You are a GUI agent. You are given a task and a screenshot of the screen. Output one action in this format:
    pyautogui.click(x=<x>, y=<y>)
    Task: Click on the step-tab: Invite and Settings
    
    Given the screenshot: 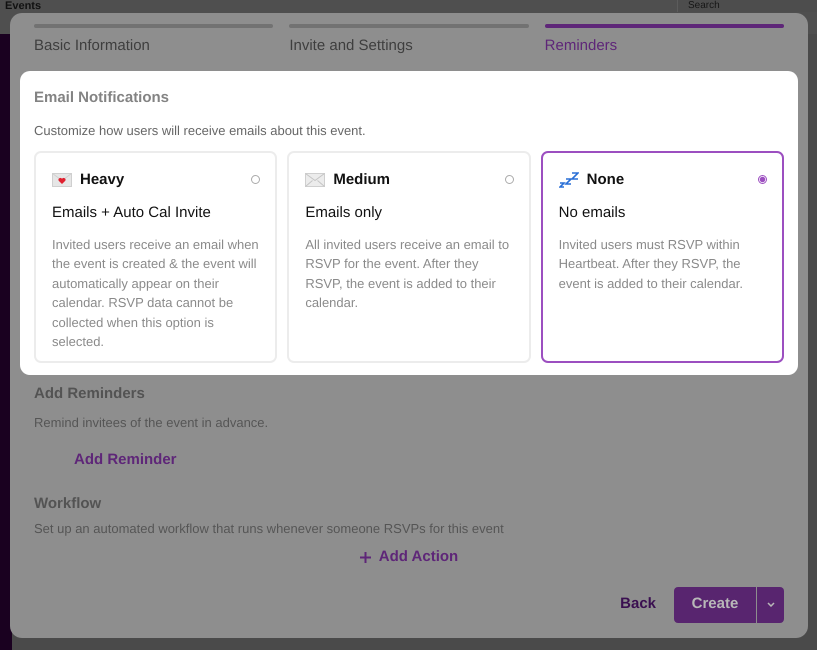 What is the action you would take?
    pyautogui.click(x=409, y=41)
    